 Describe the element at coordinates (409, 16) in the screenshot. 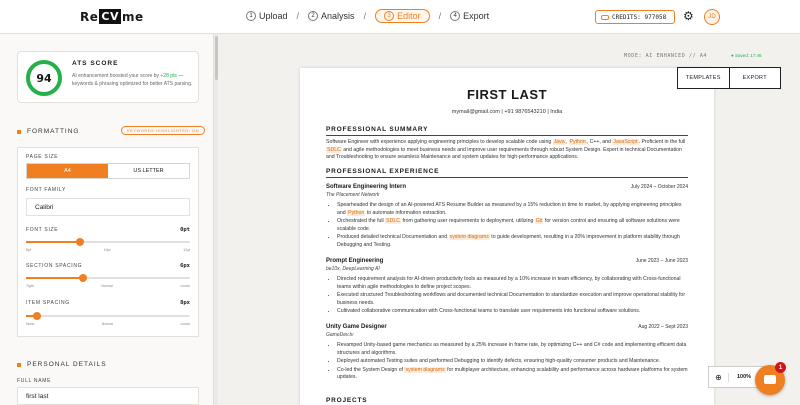

I see `step-label: Editor` at that location.